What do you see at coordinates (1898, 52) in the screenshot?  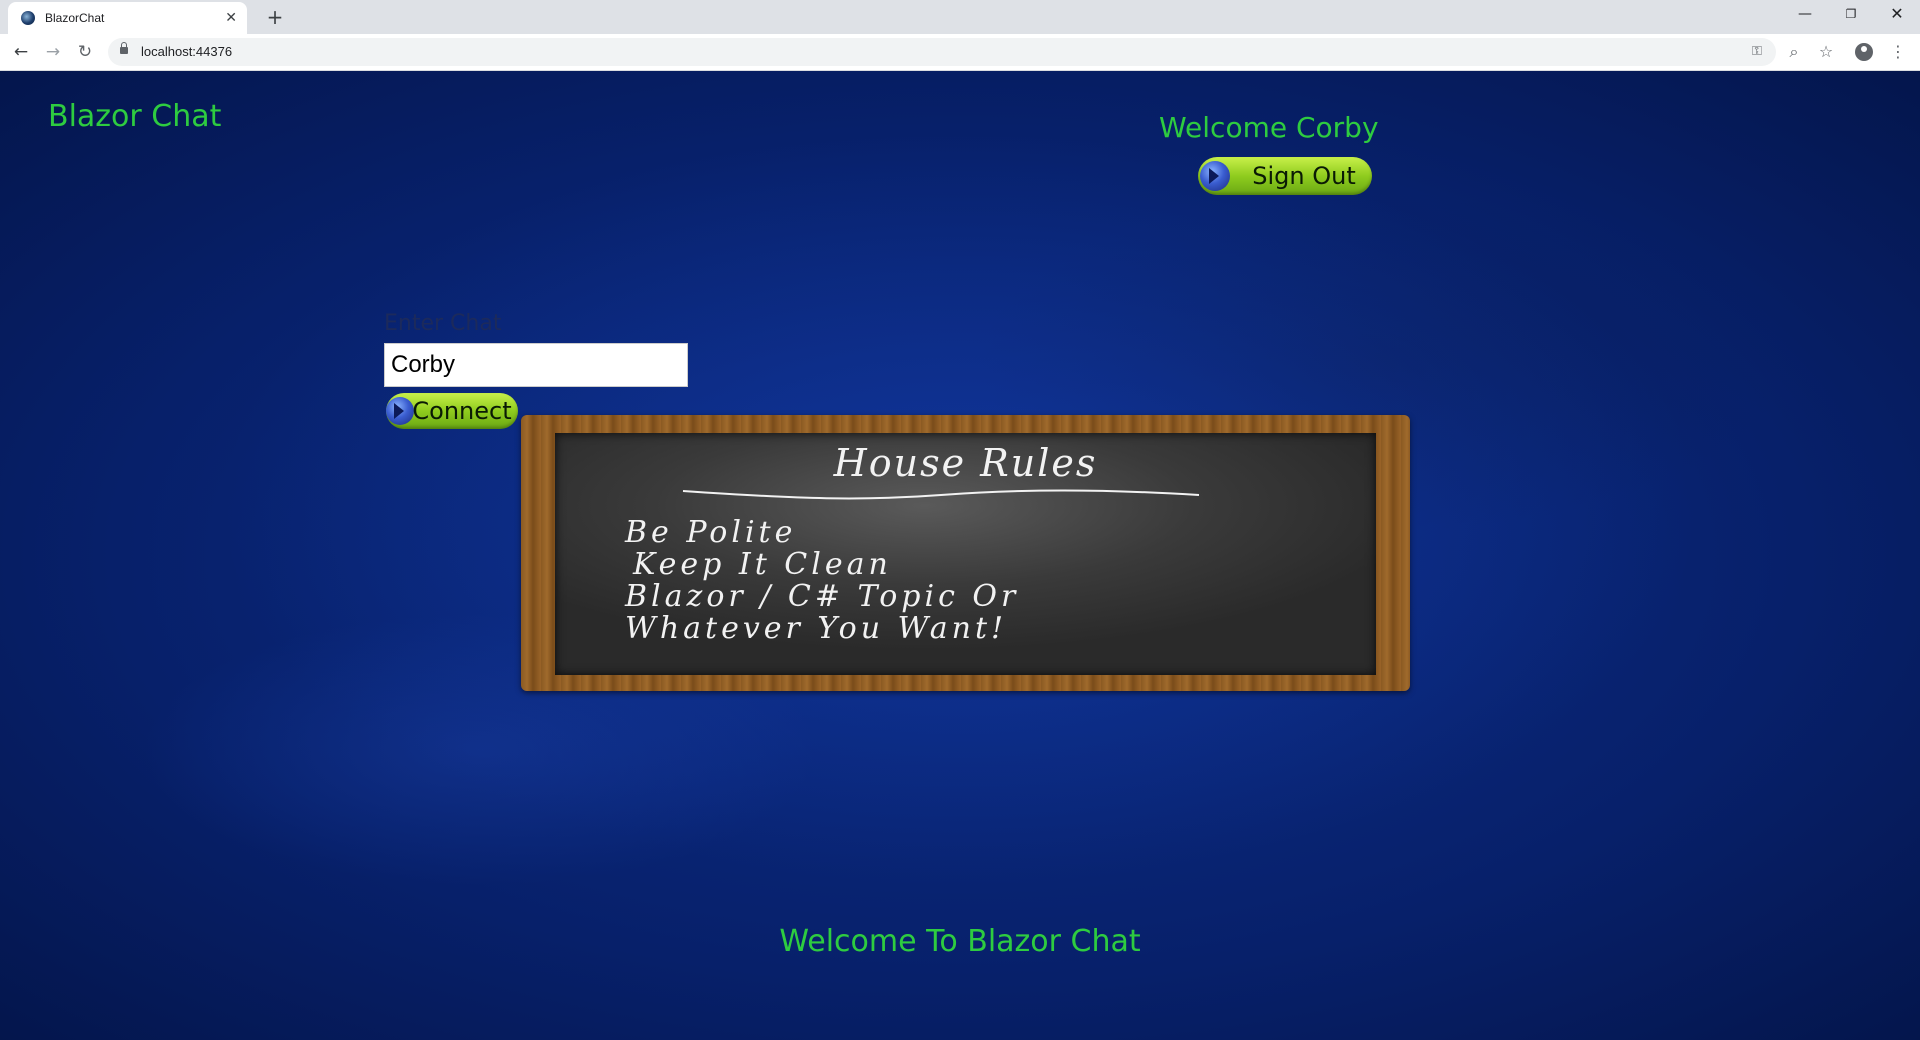 I see `browser-menu-icon: ⋮` at bounding box center [1898, 52].